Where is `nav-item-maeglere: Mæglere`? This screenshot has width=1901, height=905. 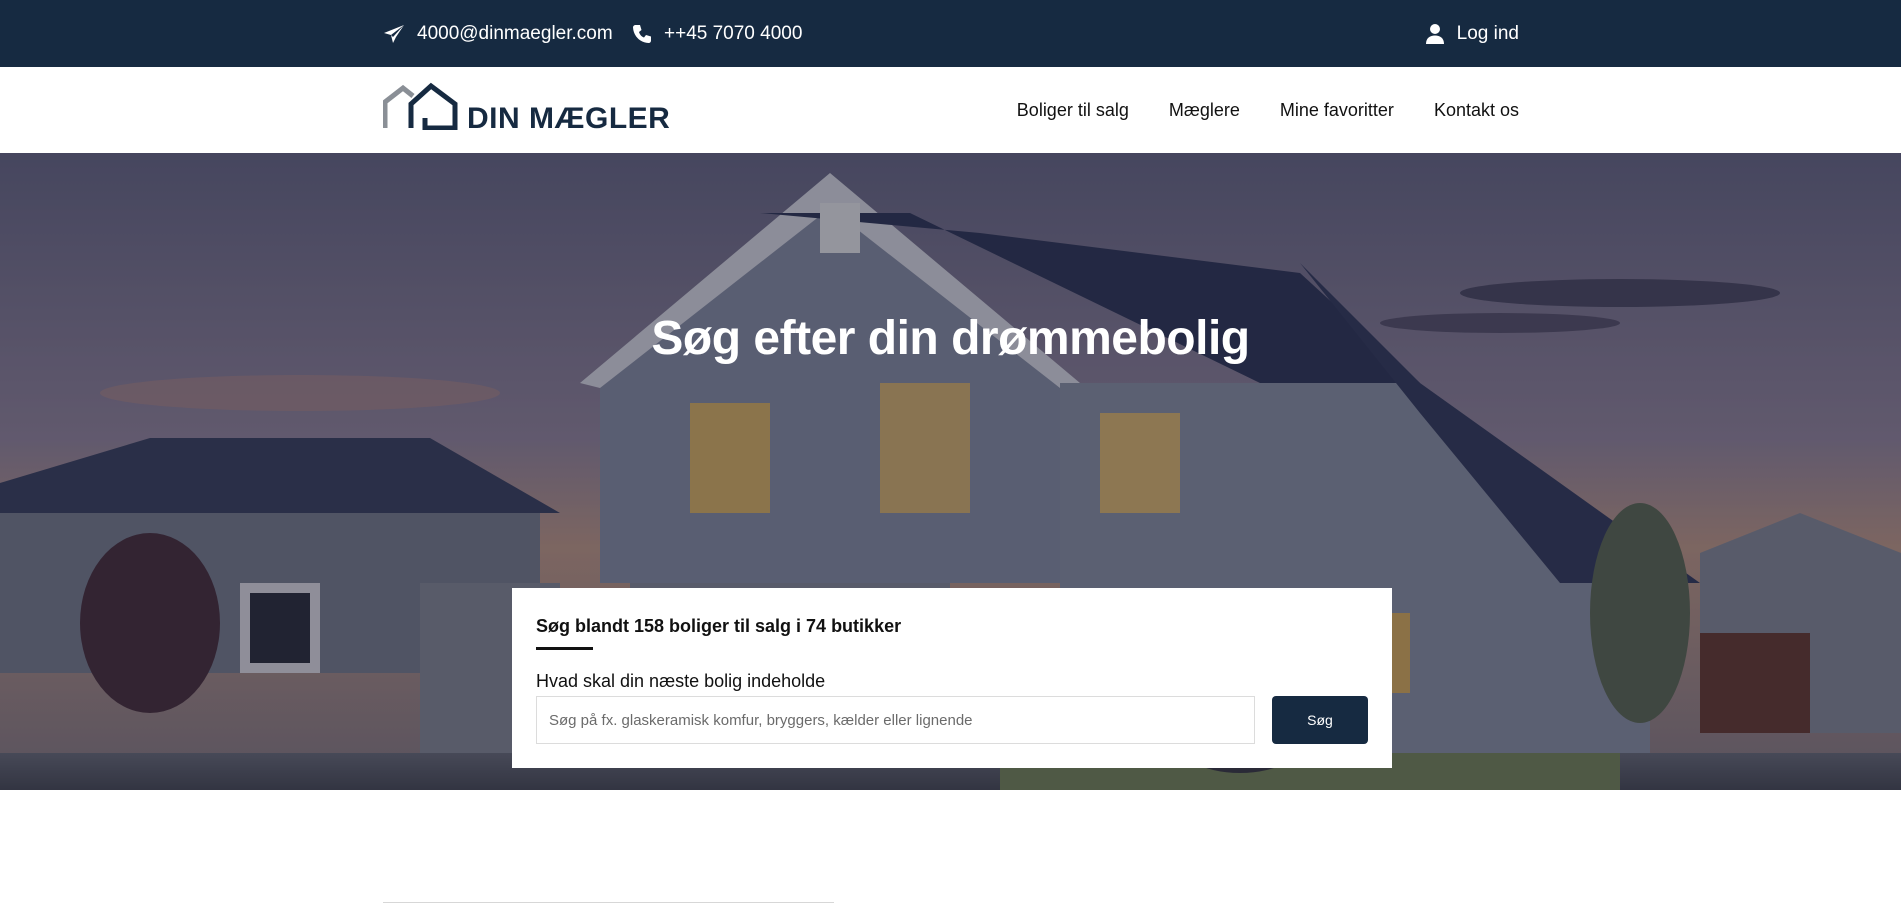 nav-item-maeglere: Mæglere is located at coordinates (1204, 110).